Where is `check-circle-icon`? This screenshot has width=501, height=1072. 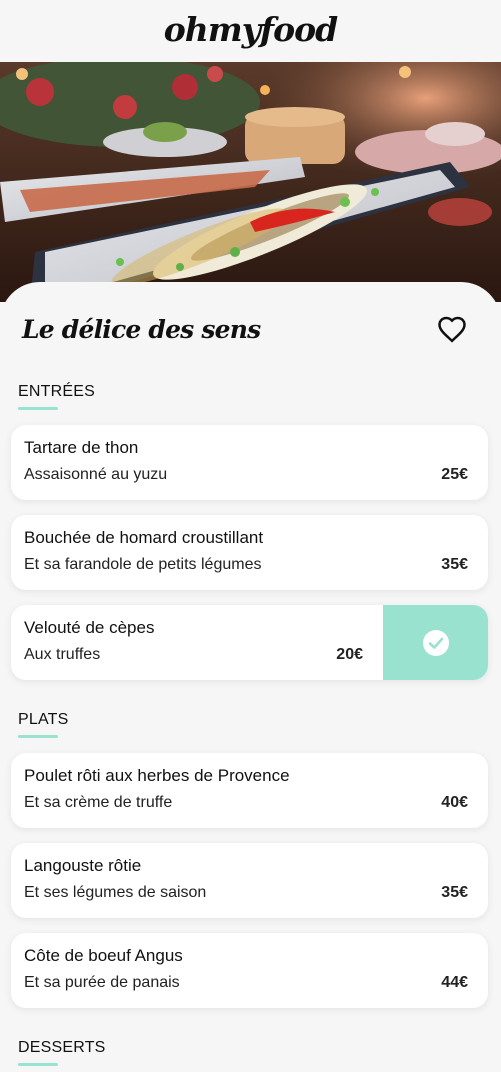 check-circle-icon is located at coordinates (435, 642).